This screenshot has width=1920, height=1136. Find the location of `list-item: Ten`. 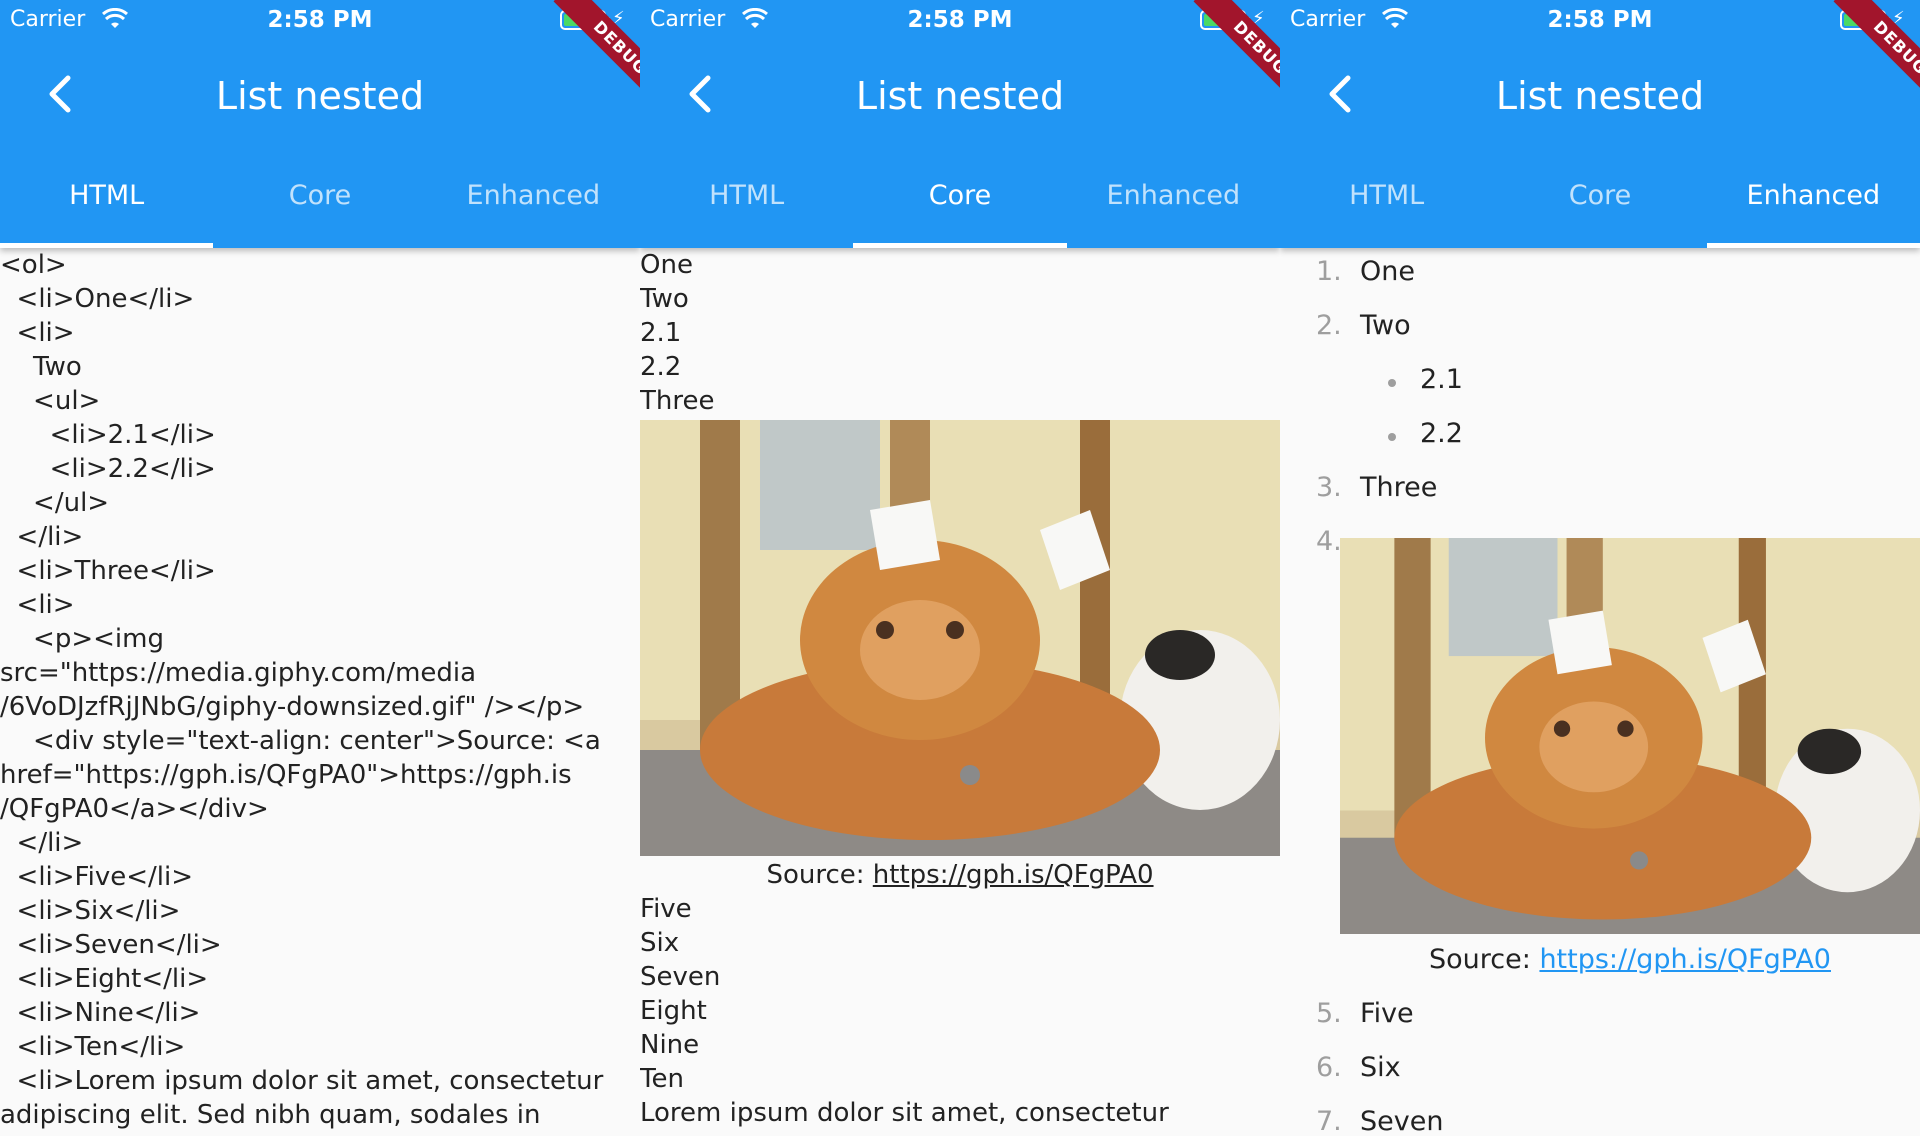

list-item: Ten is located at coordinates (662, 1079).